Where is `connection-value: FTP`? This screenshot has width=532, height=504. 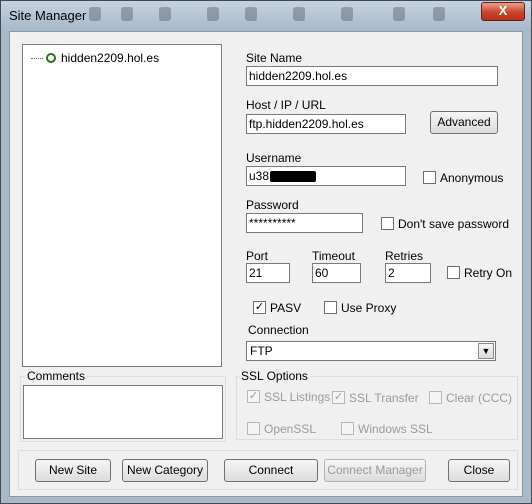 connection-value: FTP is located at coordinates (261, 351).